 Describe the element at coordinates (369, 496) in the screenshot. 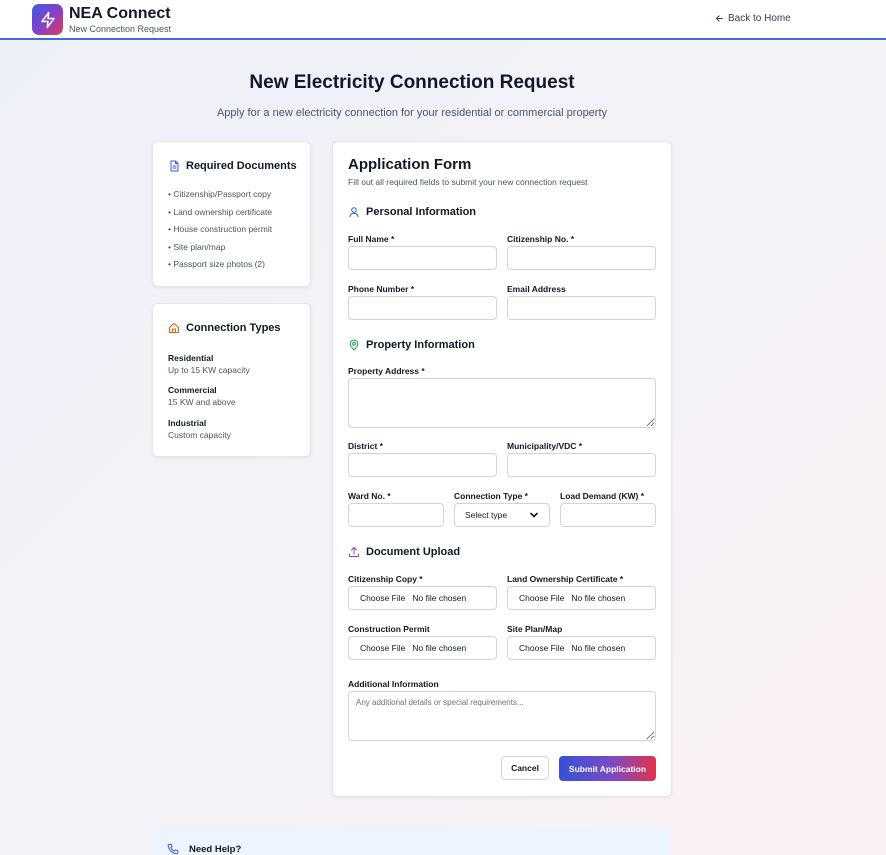

I see `ward-label: Ward No. *` at that location.